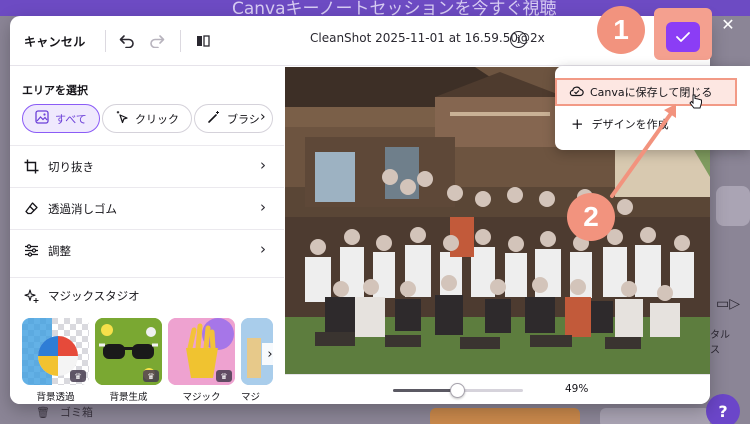 This screenshot has width=750, height=424. I want to click on annotation-badge-1: 1, so click(621, 30).